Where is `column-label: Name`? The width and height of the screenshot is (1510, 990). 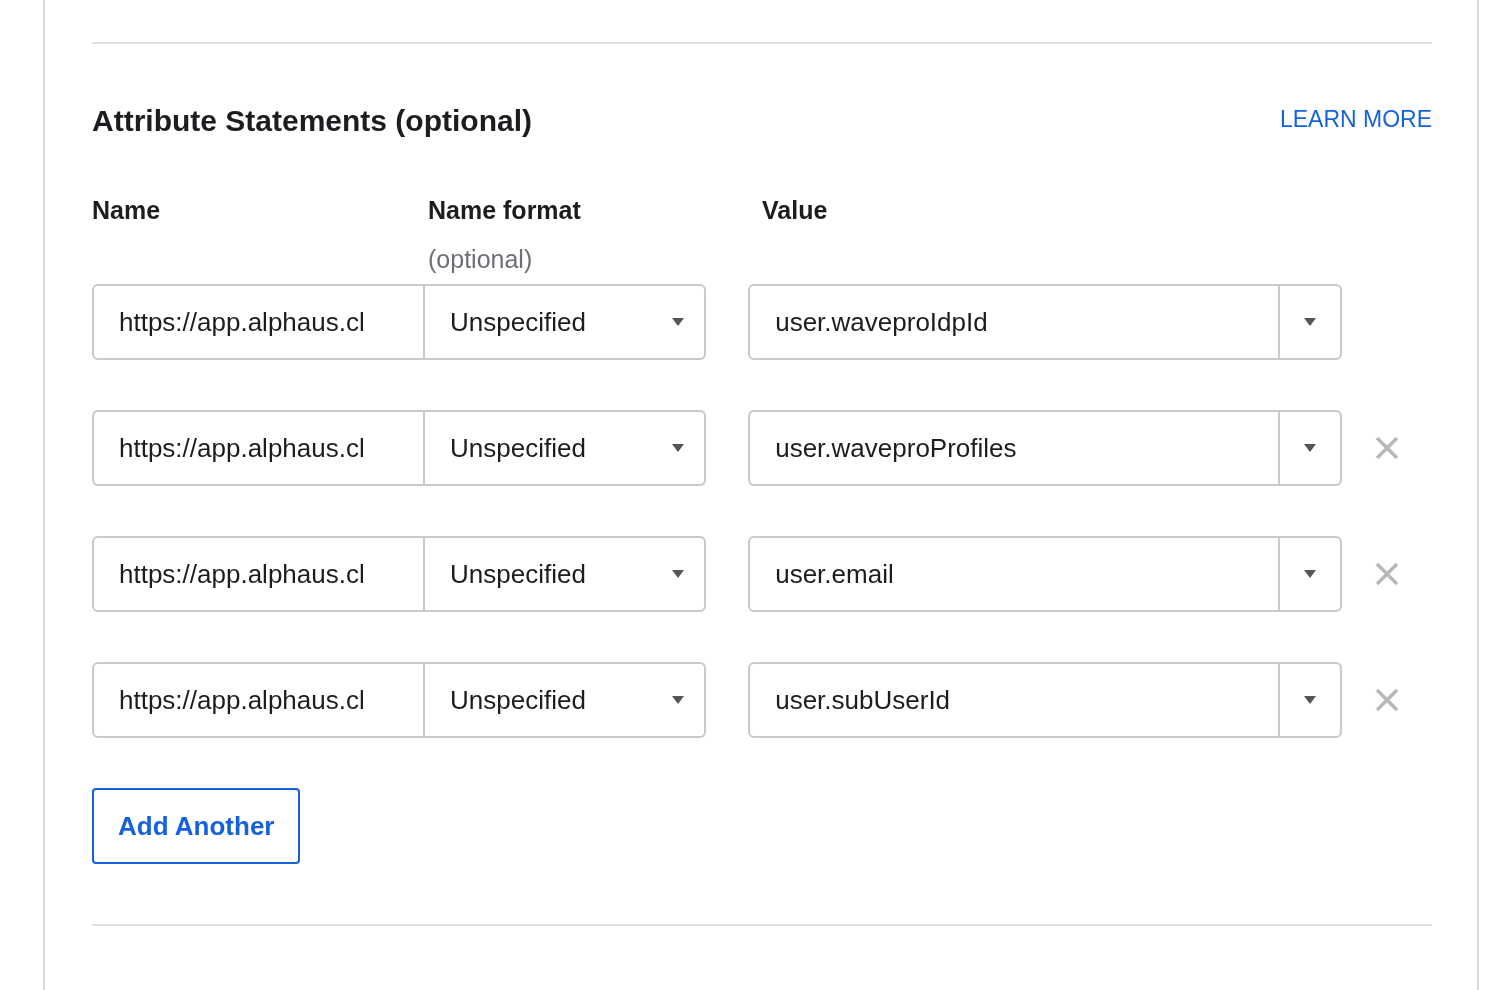
column-label: Name is located at coordinates (127, 210).